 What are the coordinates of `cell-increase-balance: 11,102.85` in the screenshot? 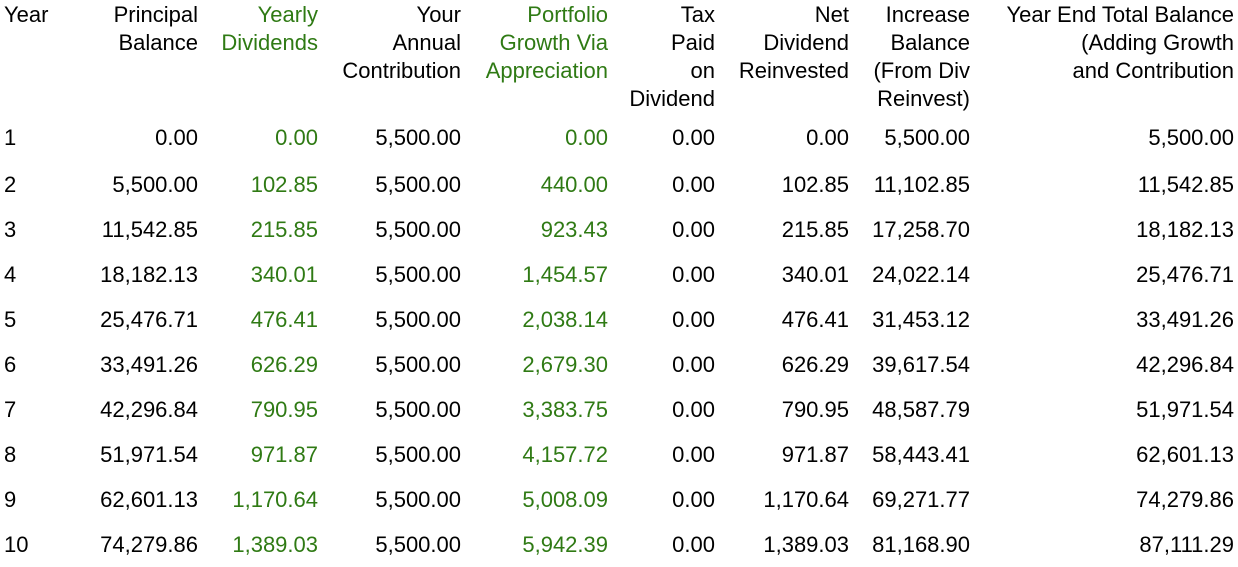 It's located at (921, 184).